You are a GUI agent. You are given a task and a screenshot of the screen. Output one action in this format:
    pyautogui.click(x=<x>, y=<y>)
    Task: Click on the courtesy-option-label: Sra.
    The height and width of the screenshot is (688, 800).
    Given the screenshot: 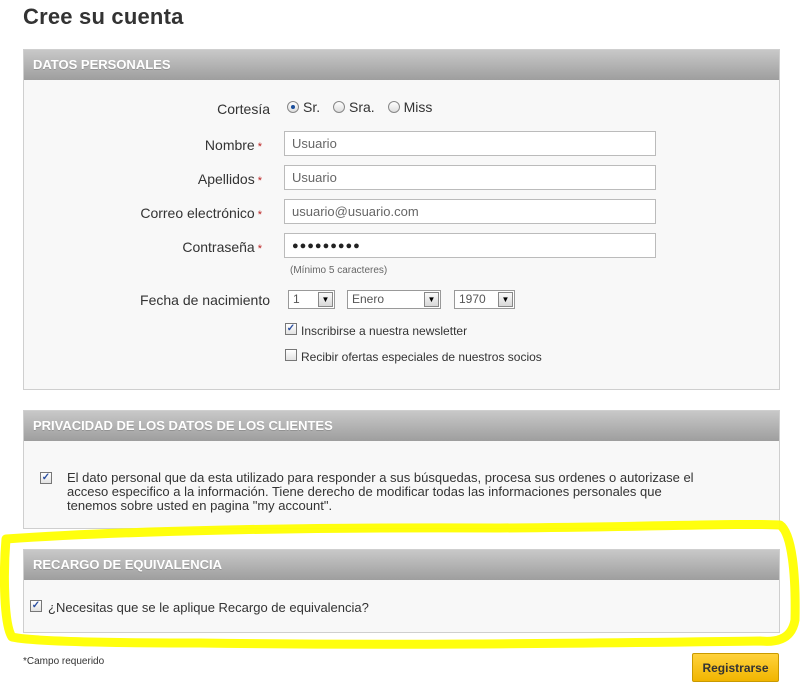 What is the action you would take?
    pyautogui.click(x=362, y=107)
    